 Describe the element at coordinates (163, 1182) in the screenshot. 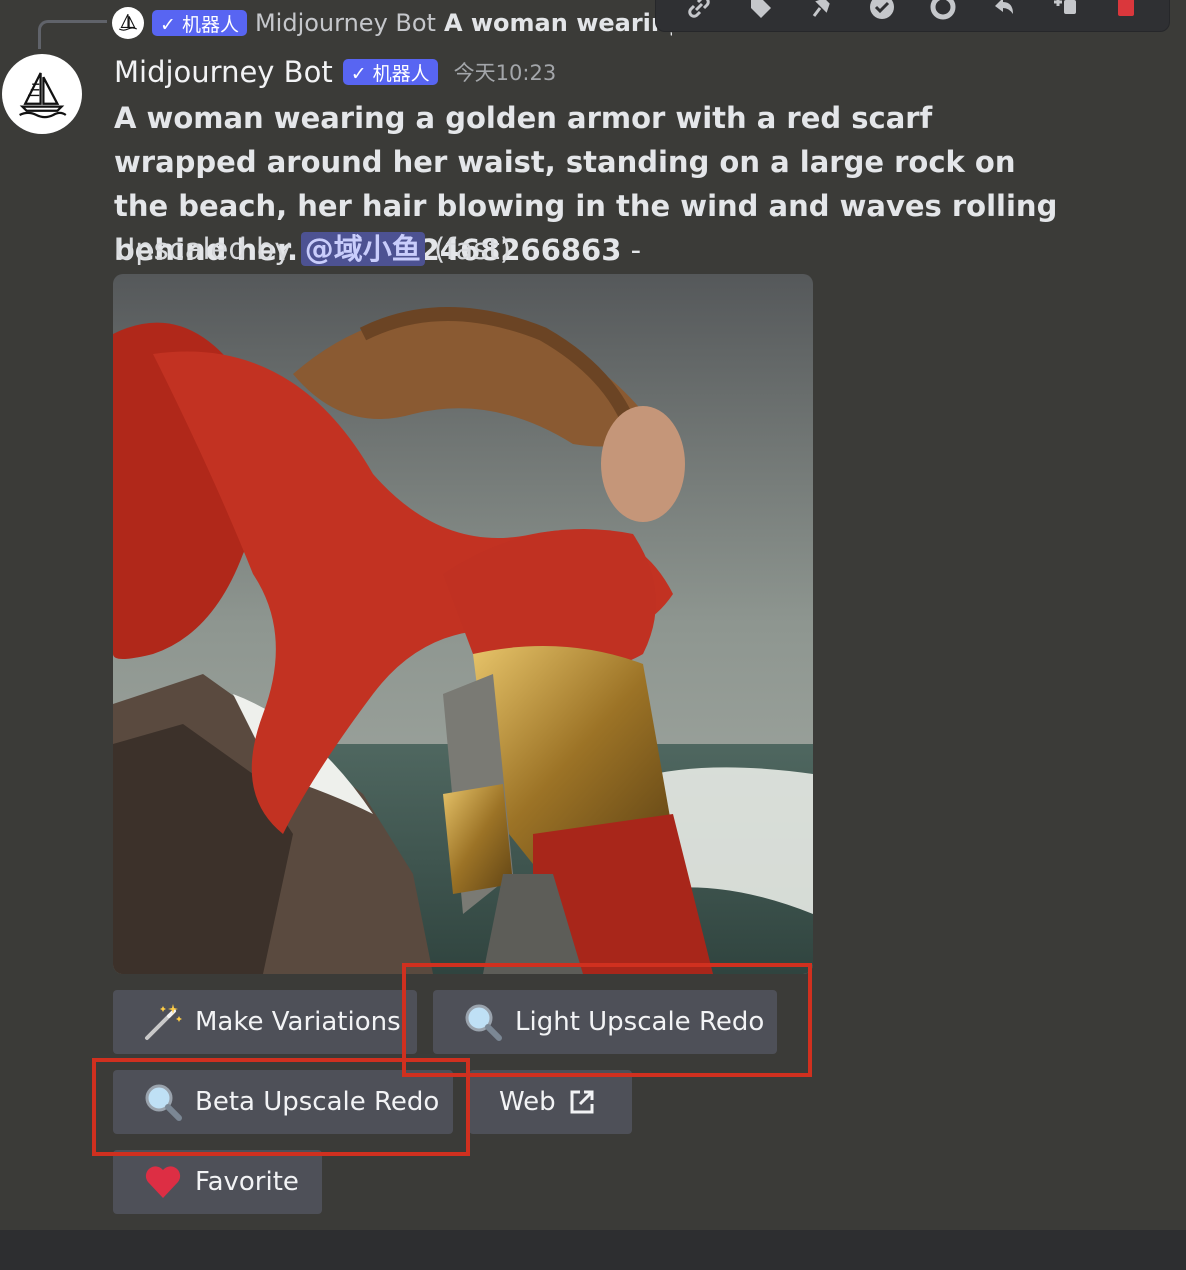

I see `heart-icon` at that location.